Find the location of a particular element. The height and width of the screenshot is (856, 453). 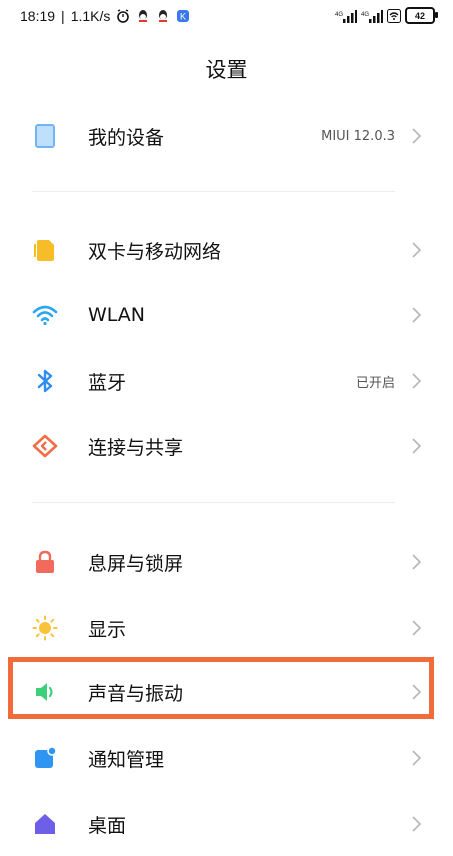

battery-level: 42 is located at coordinates (419, 15).